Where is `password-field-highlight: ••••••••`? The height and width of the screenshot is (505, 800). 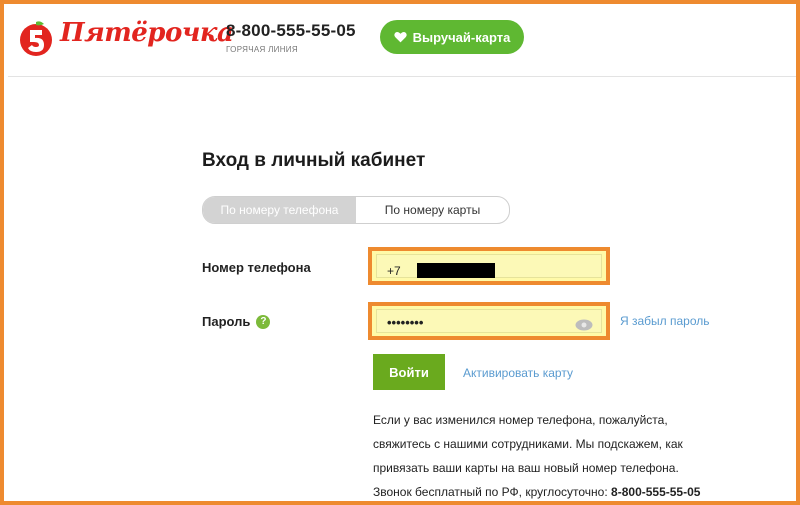
password-field-highlight: •••••••• is located at coordinates (489, 321).